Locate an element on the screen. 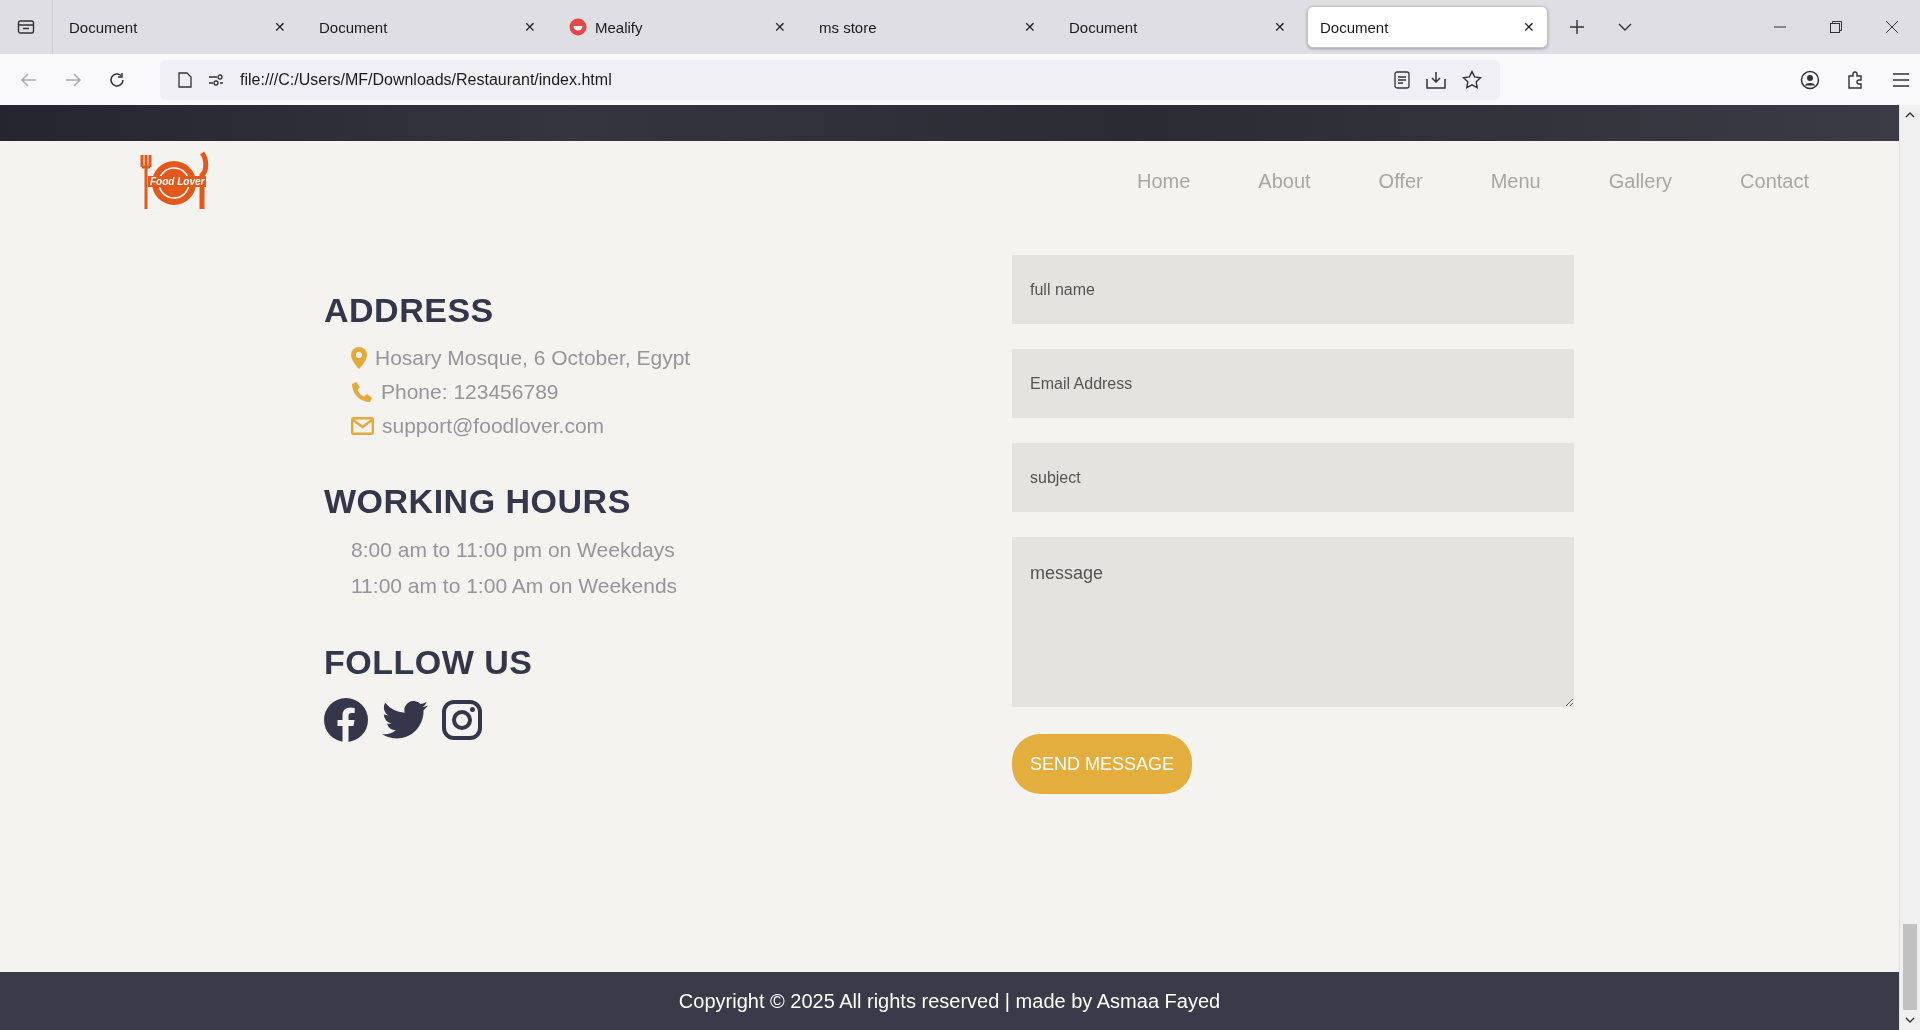  url-text: file:///C:/Users/MF/Downloads/Restaurant/index.html is located at coordinates (426, 79).